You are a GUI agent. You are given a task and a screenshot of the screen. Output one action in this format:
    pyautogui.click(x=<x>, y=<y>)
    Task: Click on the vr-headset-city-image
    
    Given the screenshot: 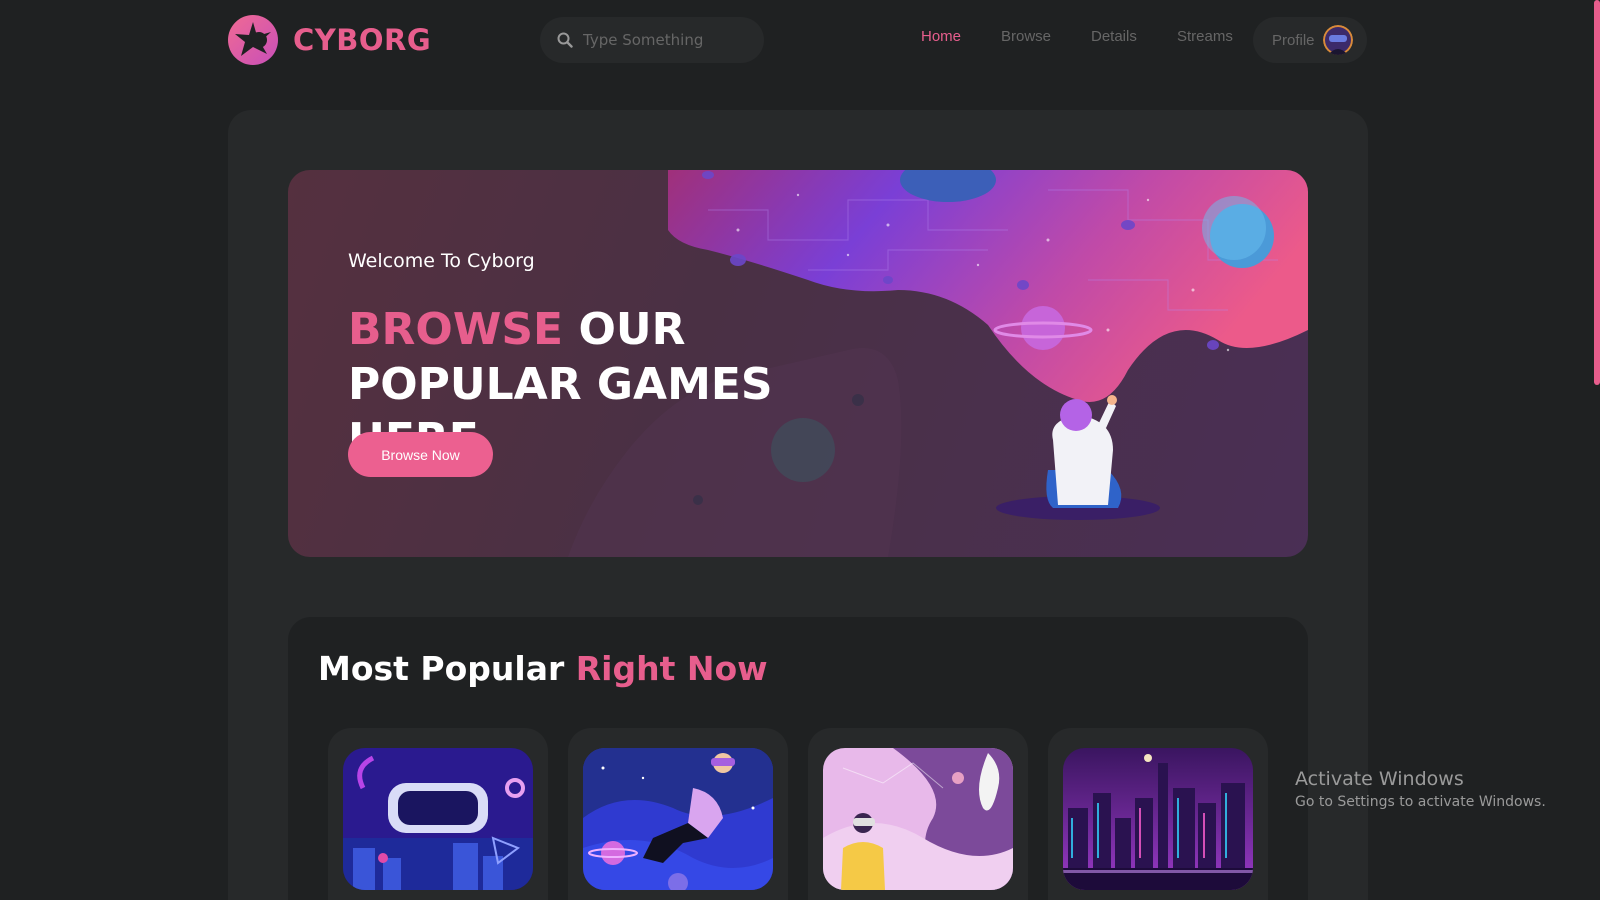 What is the action you would take?
    pyautogui.click(x=438, y=819)
    